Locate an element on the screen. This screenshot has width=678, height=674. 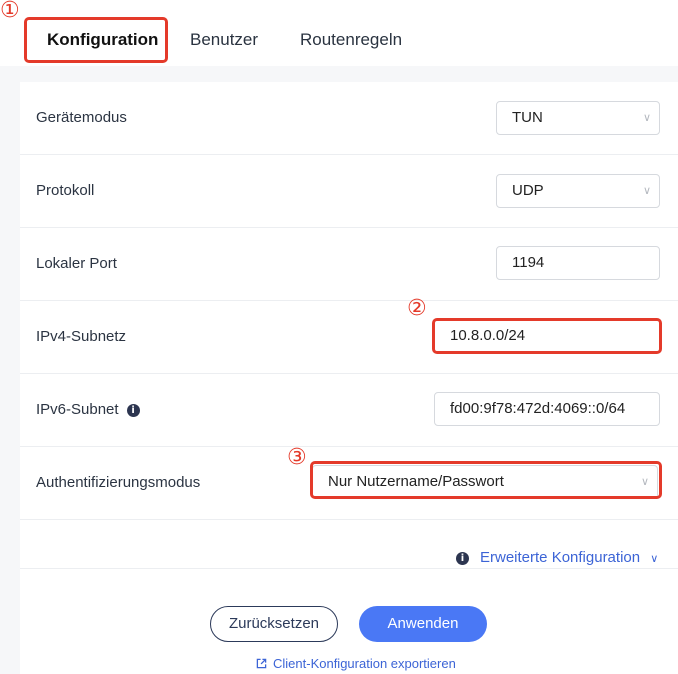
auth-mode-label: Authentifizierungsmodus is located at coordinates (118, 482).